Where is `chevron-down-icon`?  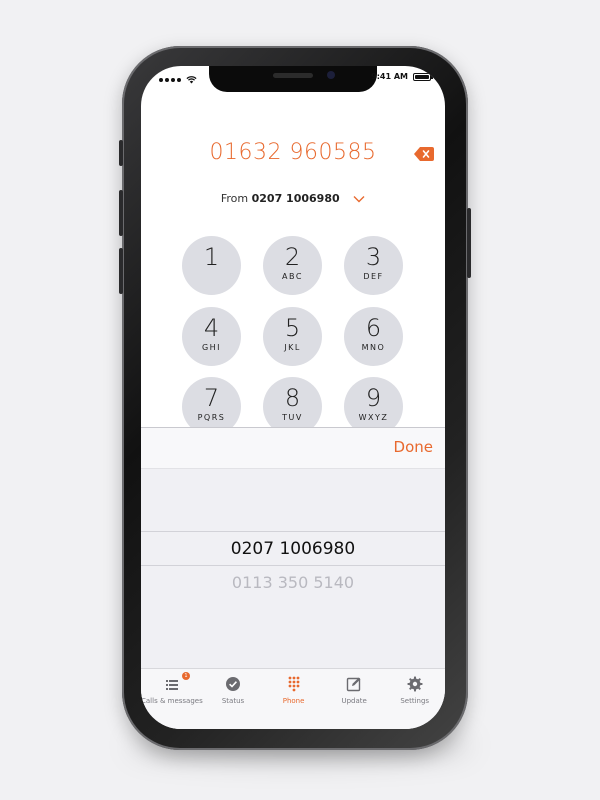
chevron-down-icon is located at coordinates (359, 199).